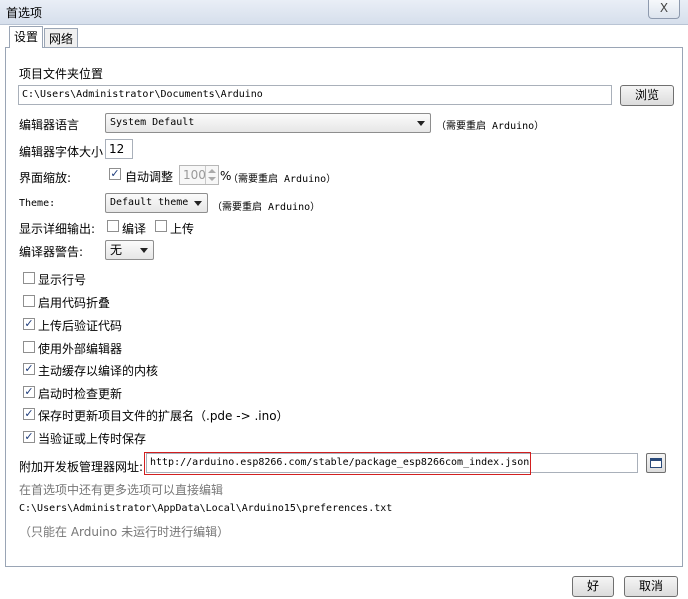  What do you see at coordinates (268, 123) in the screenshot?
I see `editor-language-select: System Default` at bounding box center [268, 123].